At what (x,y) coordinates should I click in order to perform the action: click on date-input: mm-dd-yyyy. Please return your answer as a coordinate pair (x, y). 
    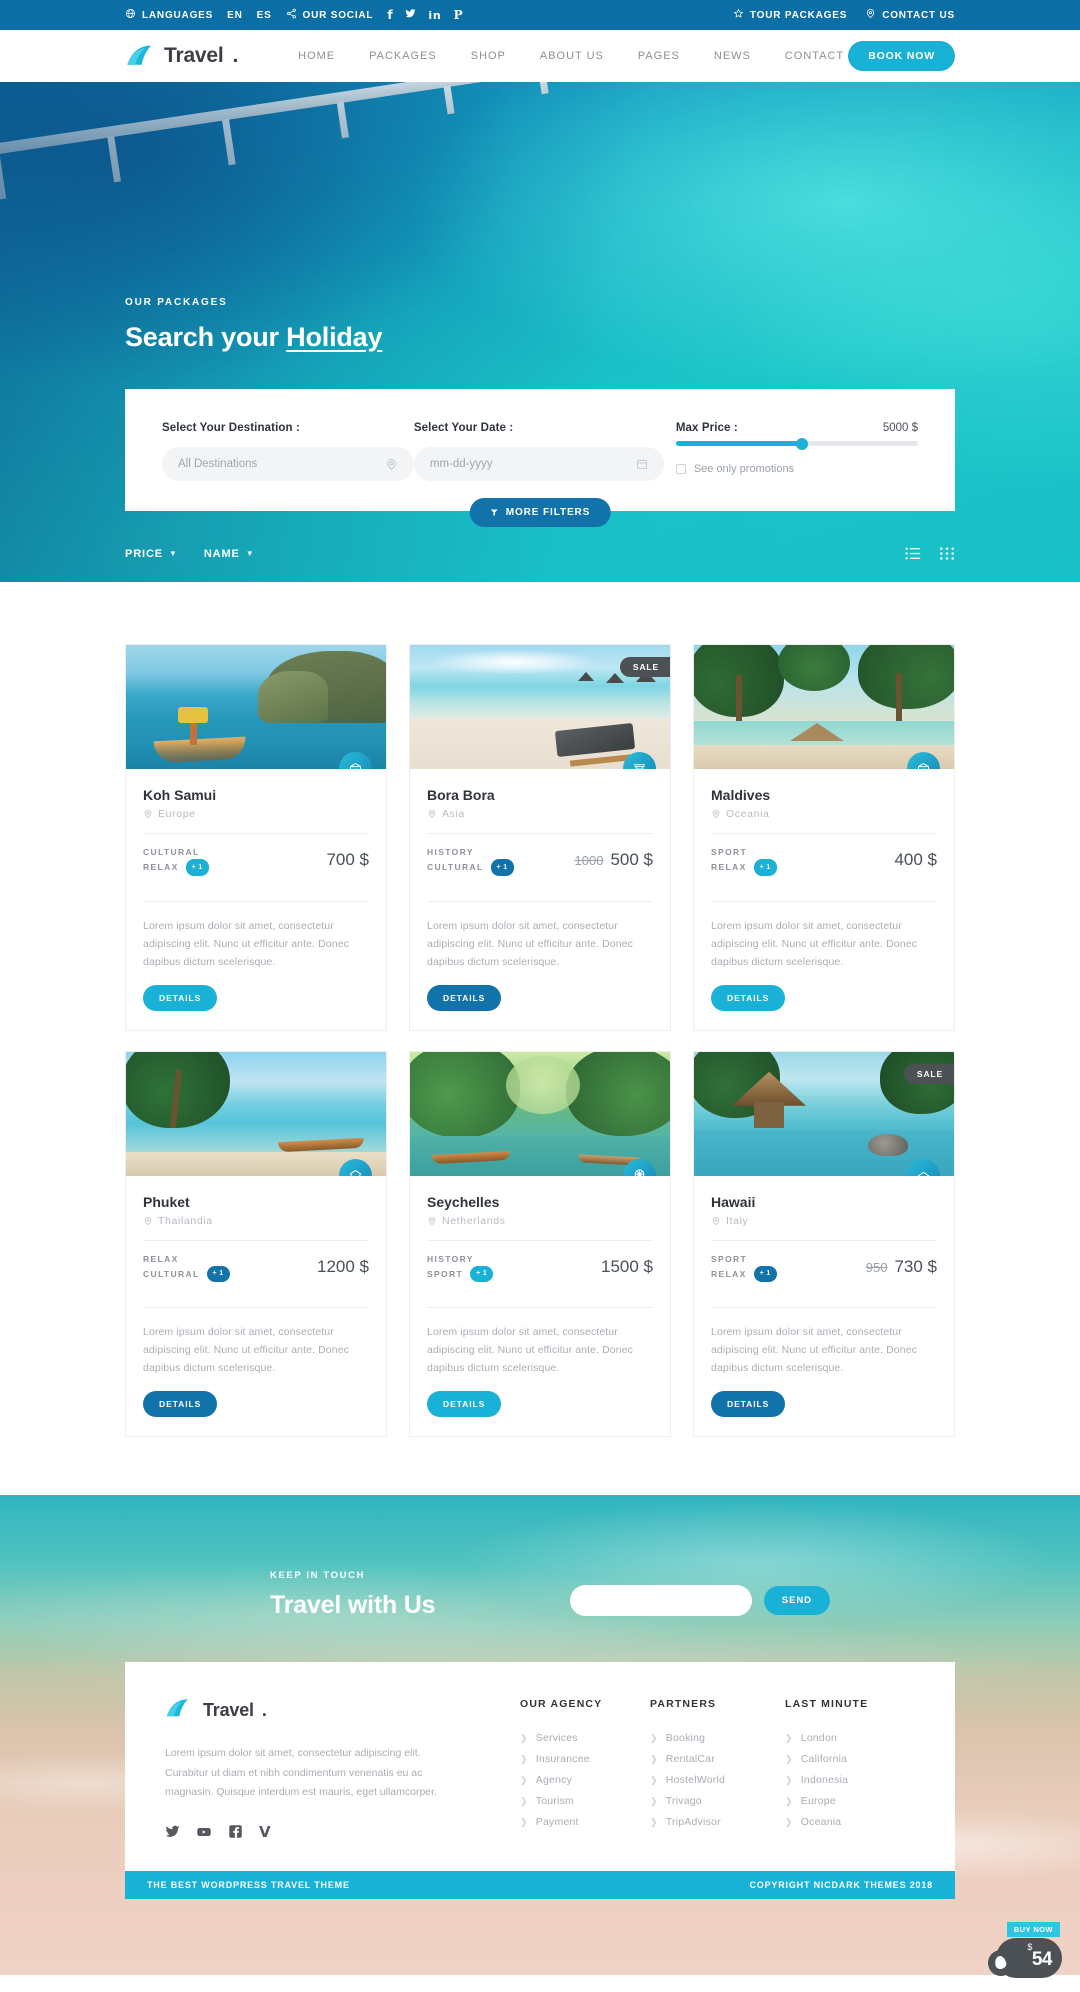
    Looking at the image, I should click on (538, 464).